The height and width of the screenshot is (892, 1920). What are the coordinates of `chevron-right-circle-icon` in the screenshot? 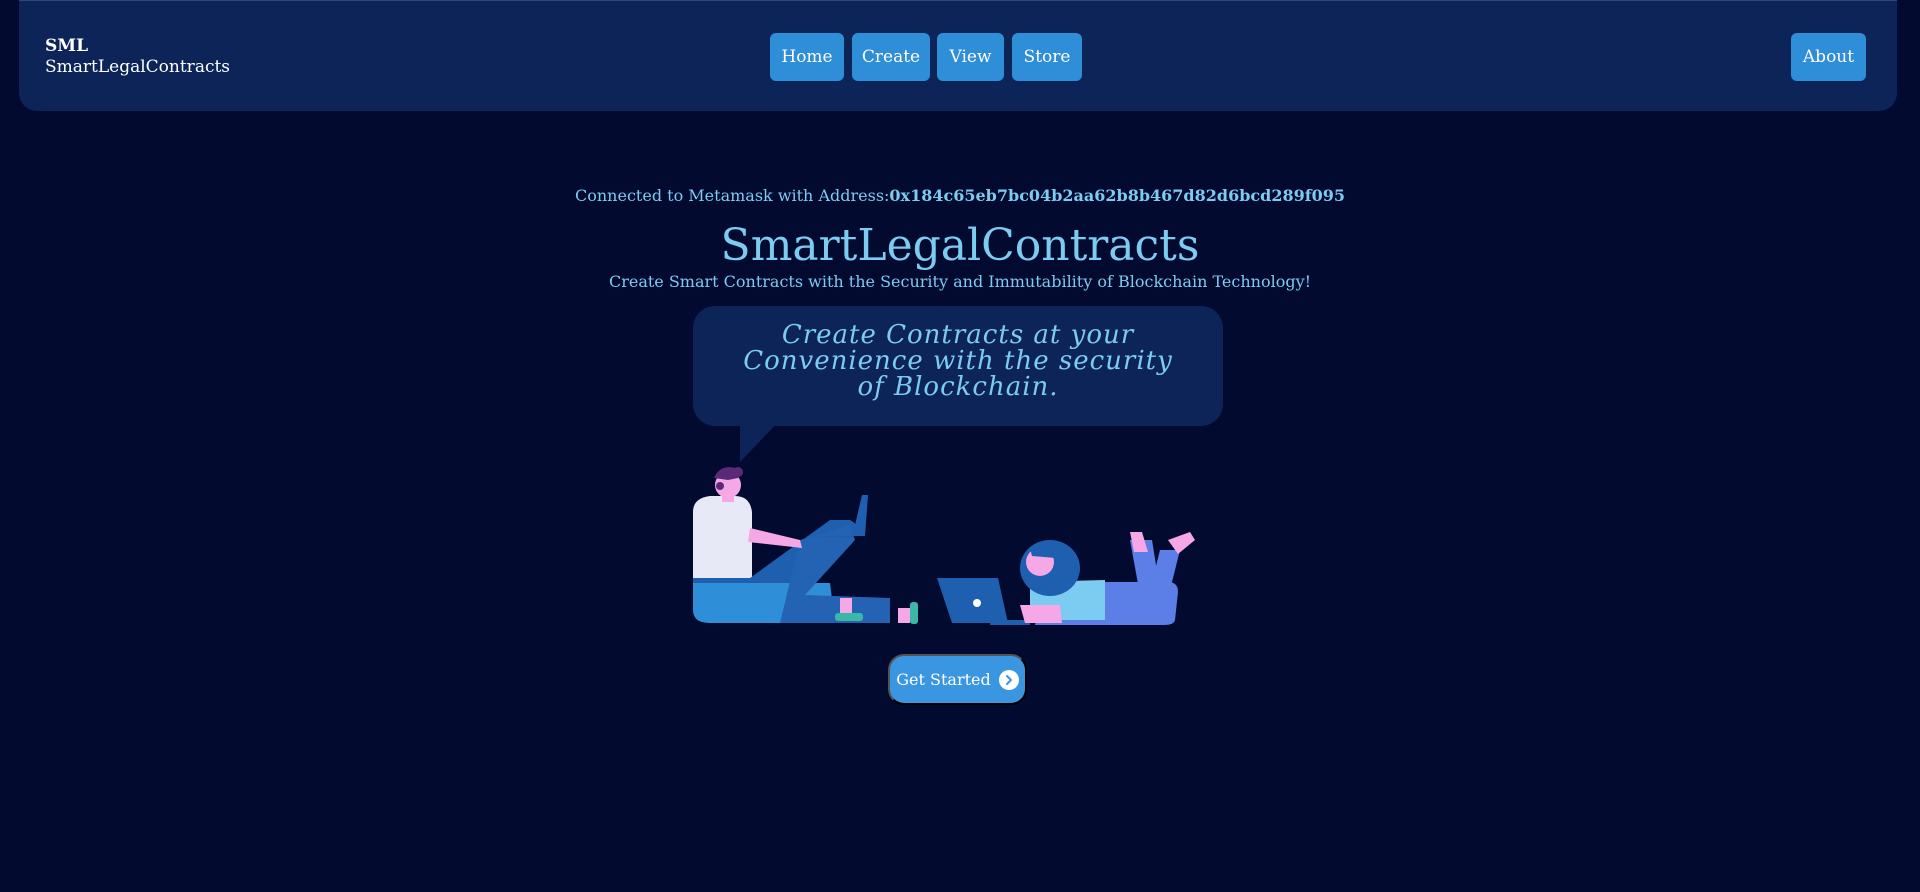 It's located at (1008, 679).